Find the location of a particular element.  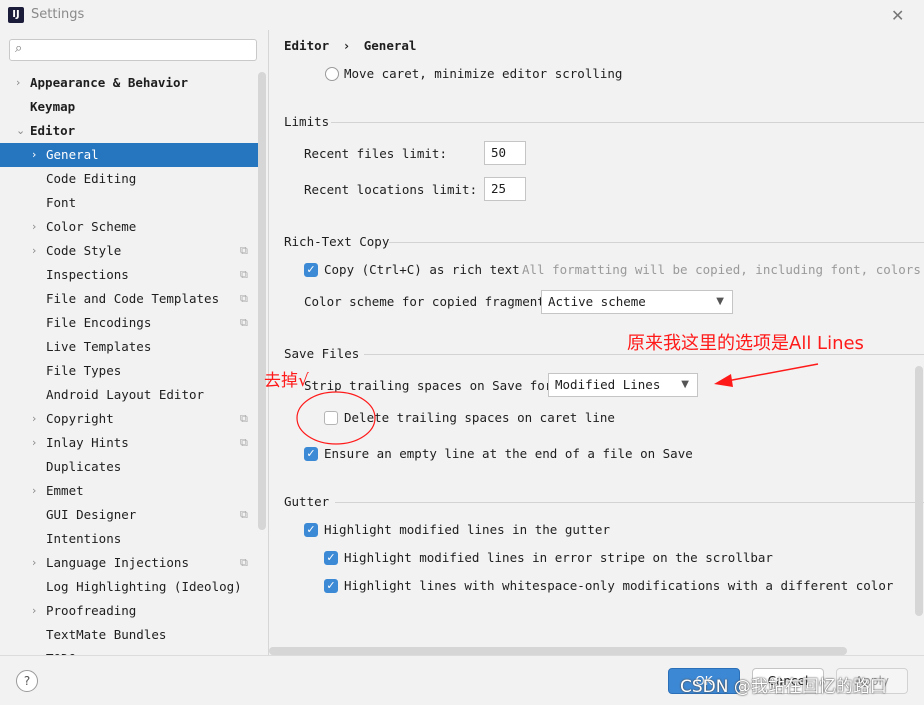

annotation-overlay is located at coordinates (557, 404).